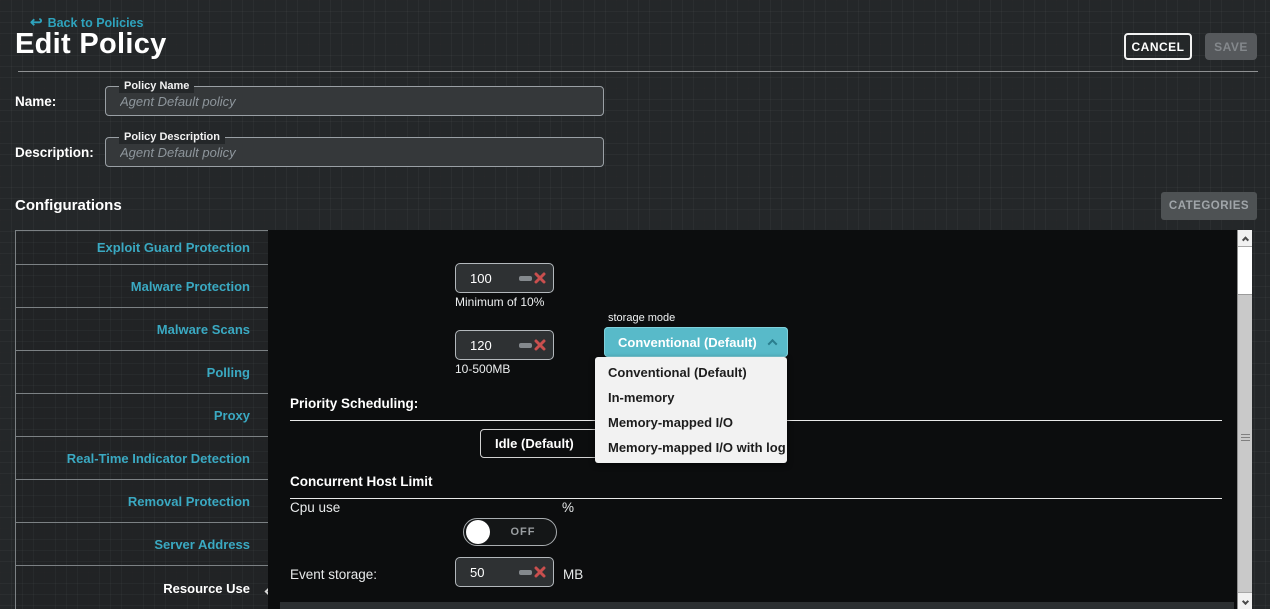  I want to click on cpu-use-unit: %, so click(568, 507).